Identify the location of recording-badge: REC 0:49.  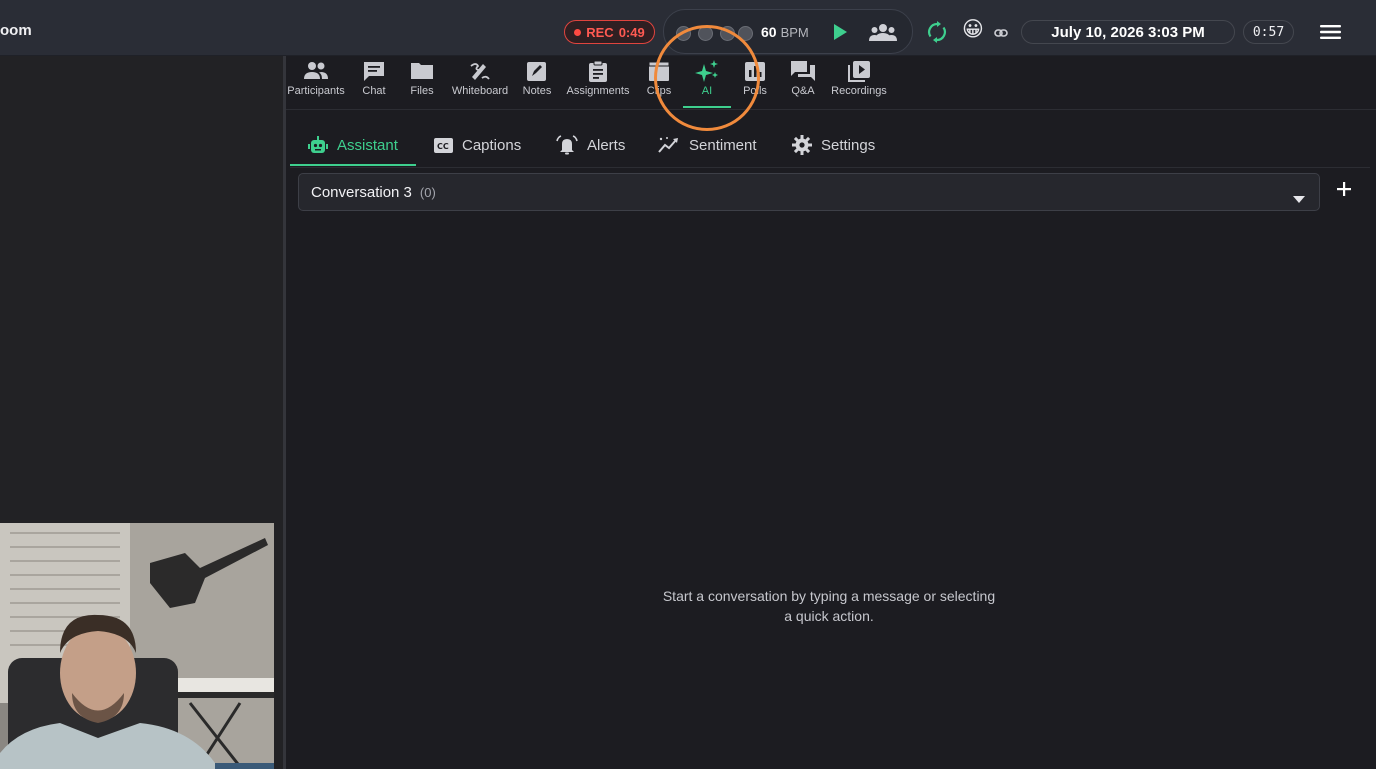
(609, 32).